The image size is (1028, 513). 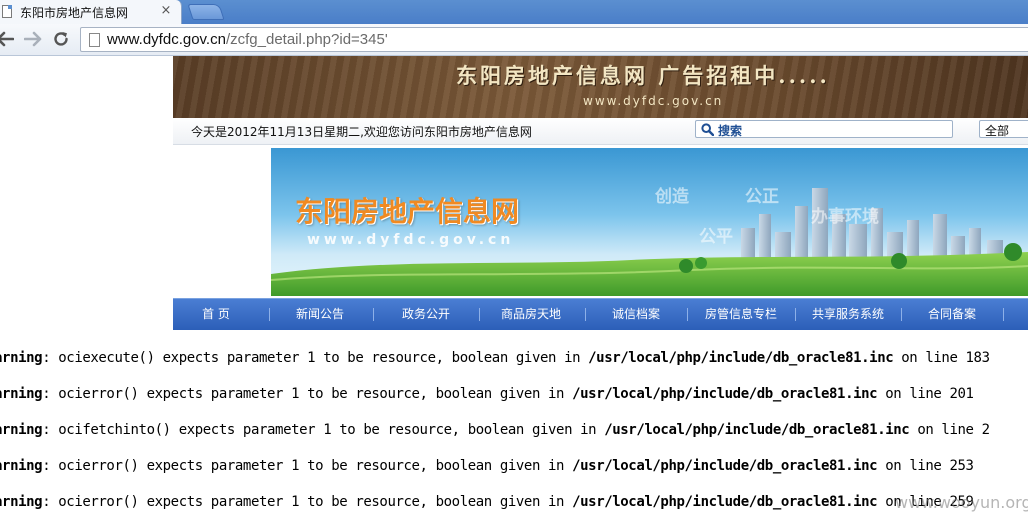 What do you see at coordinates (741, 314) in the screenshot?
I see `nav-item-housing-info: 房管信息专栏` at bounding box center [741, 314].